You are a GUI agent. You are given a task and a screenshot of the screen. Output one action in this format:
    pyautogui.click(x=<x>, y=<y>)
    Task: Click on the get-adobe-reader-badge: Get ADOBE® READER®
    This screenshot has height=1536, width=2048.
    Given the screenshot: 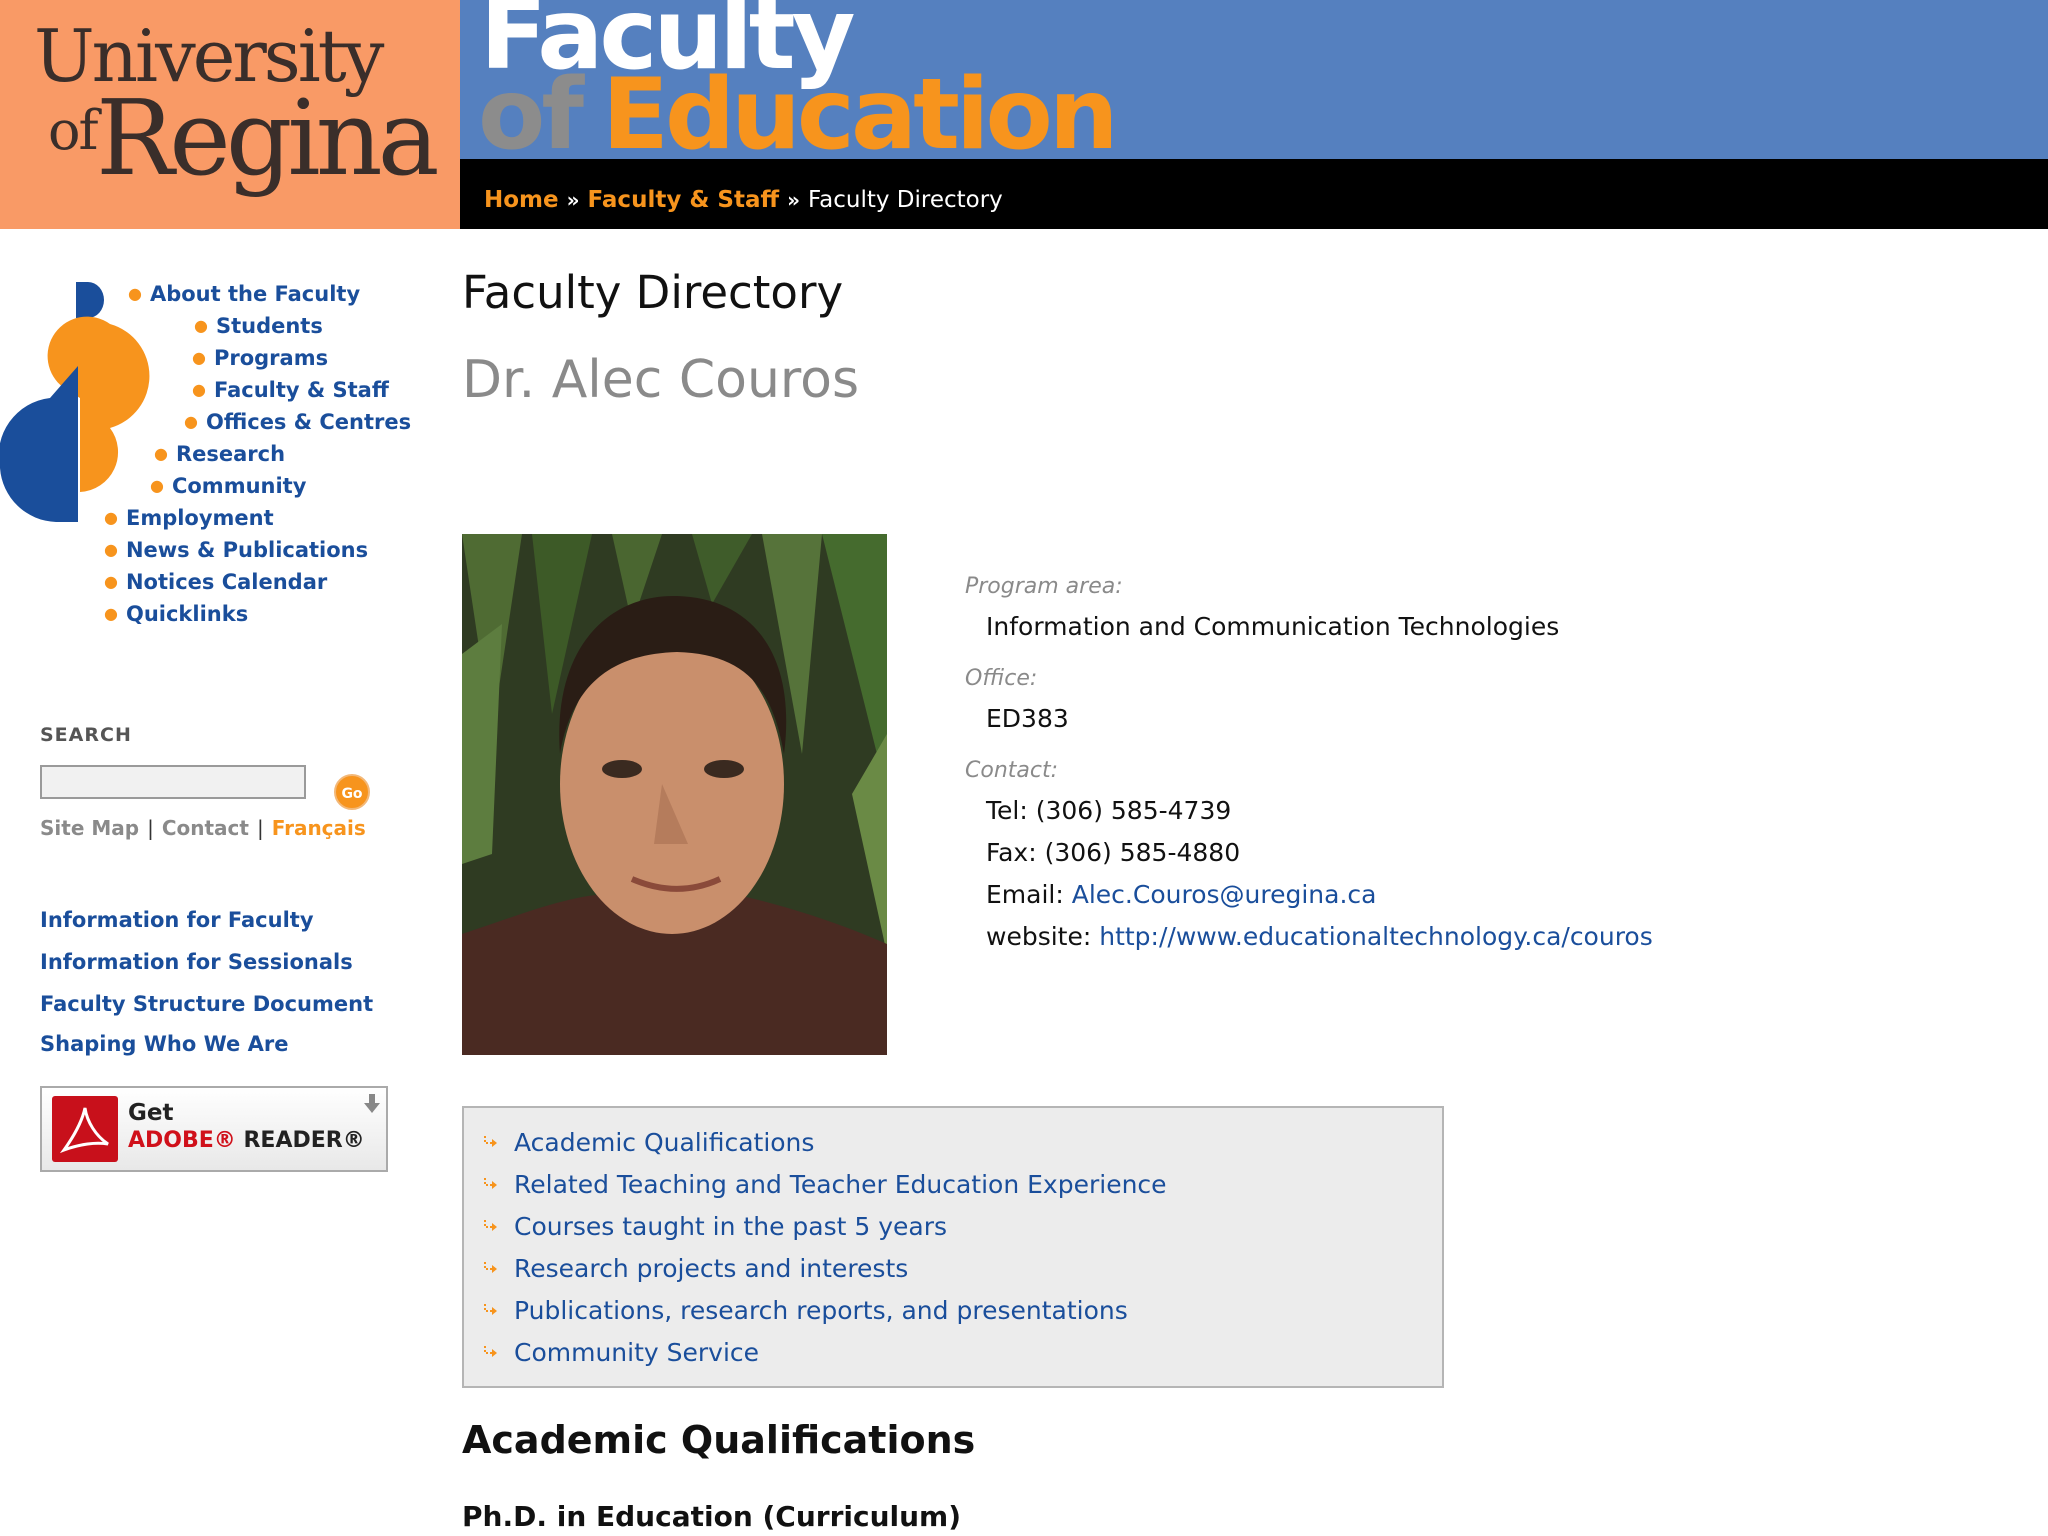 What is the action you would take?
    pyautogui.click(x=214, y=1129)
    